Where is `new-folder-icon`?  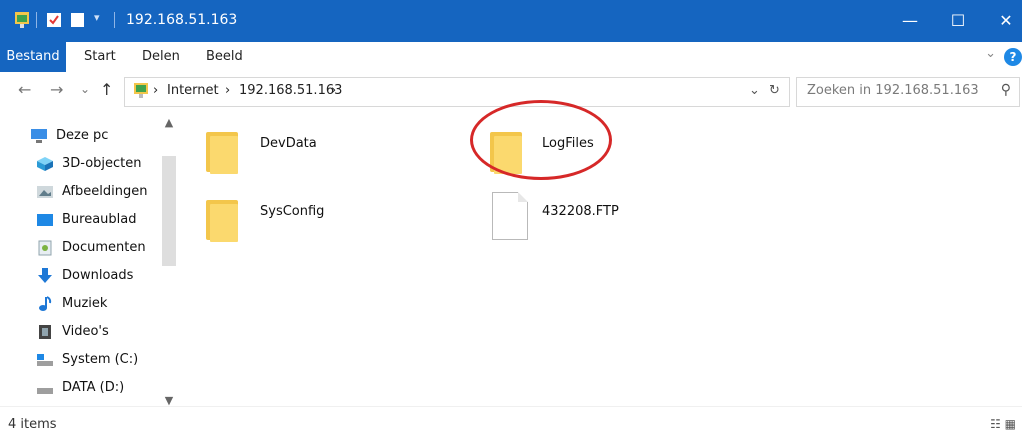 new-folder-icon is located at coordinates (78, 20).